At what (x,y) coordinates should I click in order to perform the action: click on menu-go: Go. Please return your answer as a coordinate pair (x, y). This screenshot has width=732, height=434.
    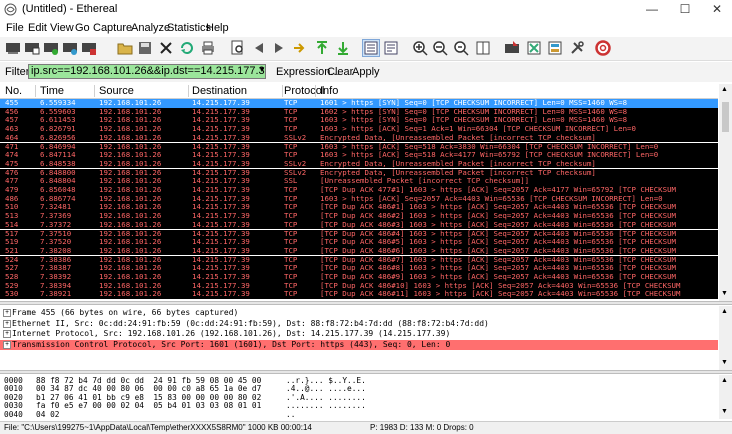
    Looking at the image, I should click on (82, 28).